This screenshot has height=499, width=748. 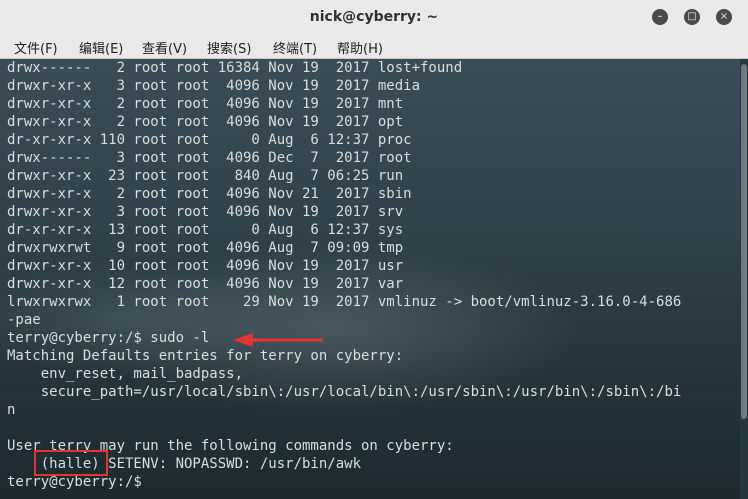 What do you see at coordinates (360, 47) in the screenshot?
I see `menu-help: 帮助(H)` at bounding box center [360, 47].